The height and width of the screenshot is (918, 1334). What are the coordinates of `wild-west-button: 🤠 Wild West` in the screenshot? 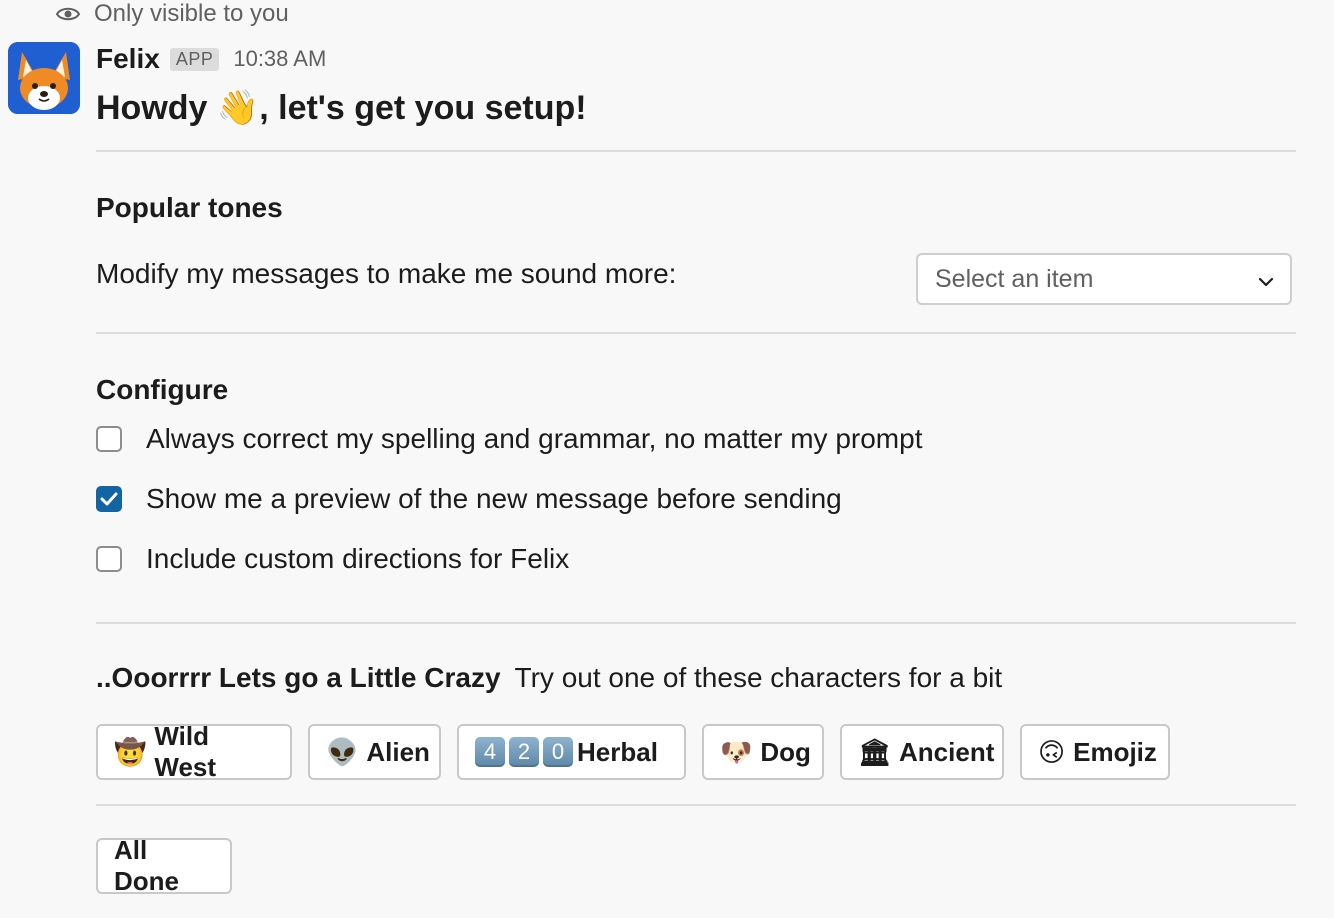 It's located at (194, 751).